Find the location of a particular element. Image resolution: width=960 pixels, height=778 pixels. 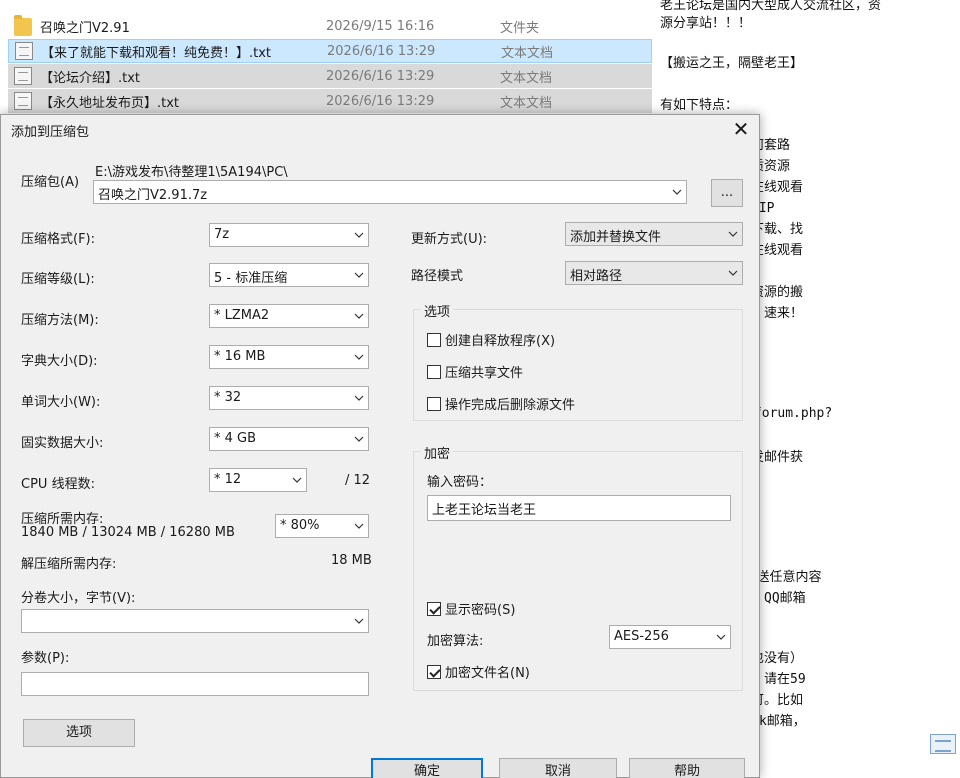

file-type: 文件夹 is located at coordinates (520, 28).